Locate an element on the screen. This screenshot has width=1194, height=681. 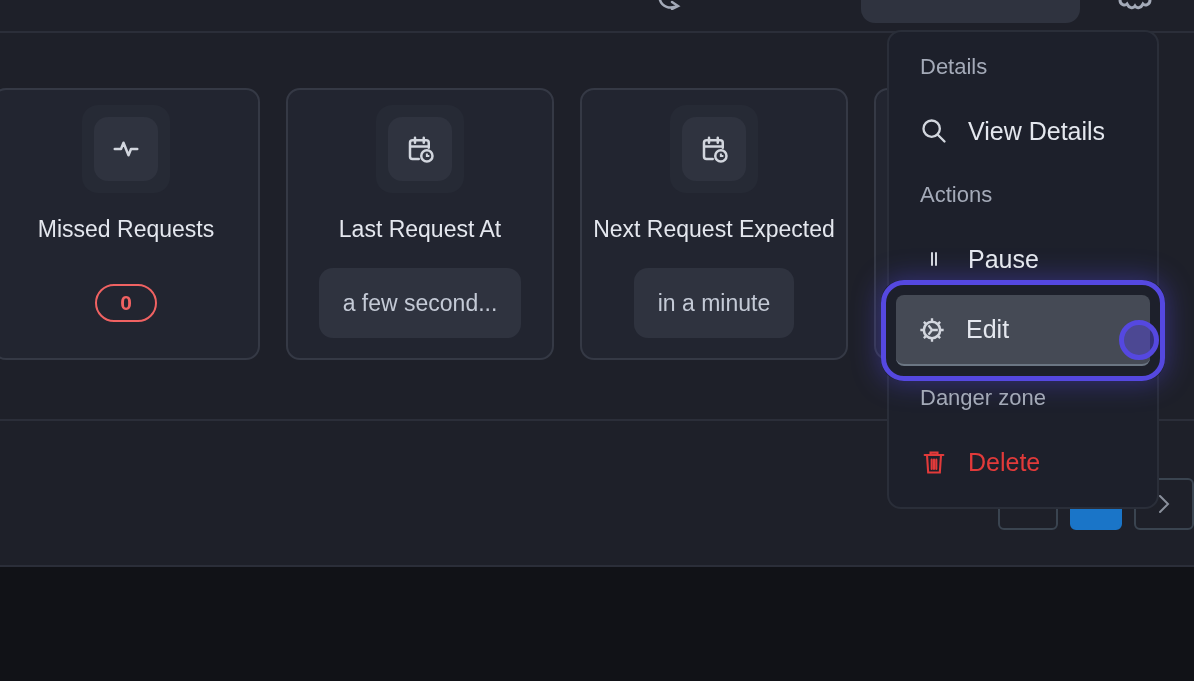
chevron-right-icon is located at coordinates (1164, 504).